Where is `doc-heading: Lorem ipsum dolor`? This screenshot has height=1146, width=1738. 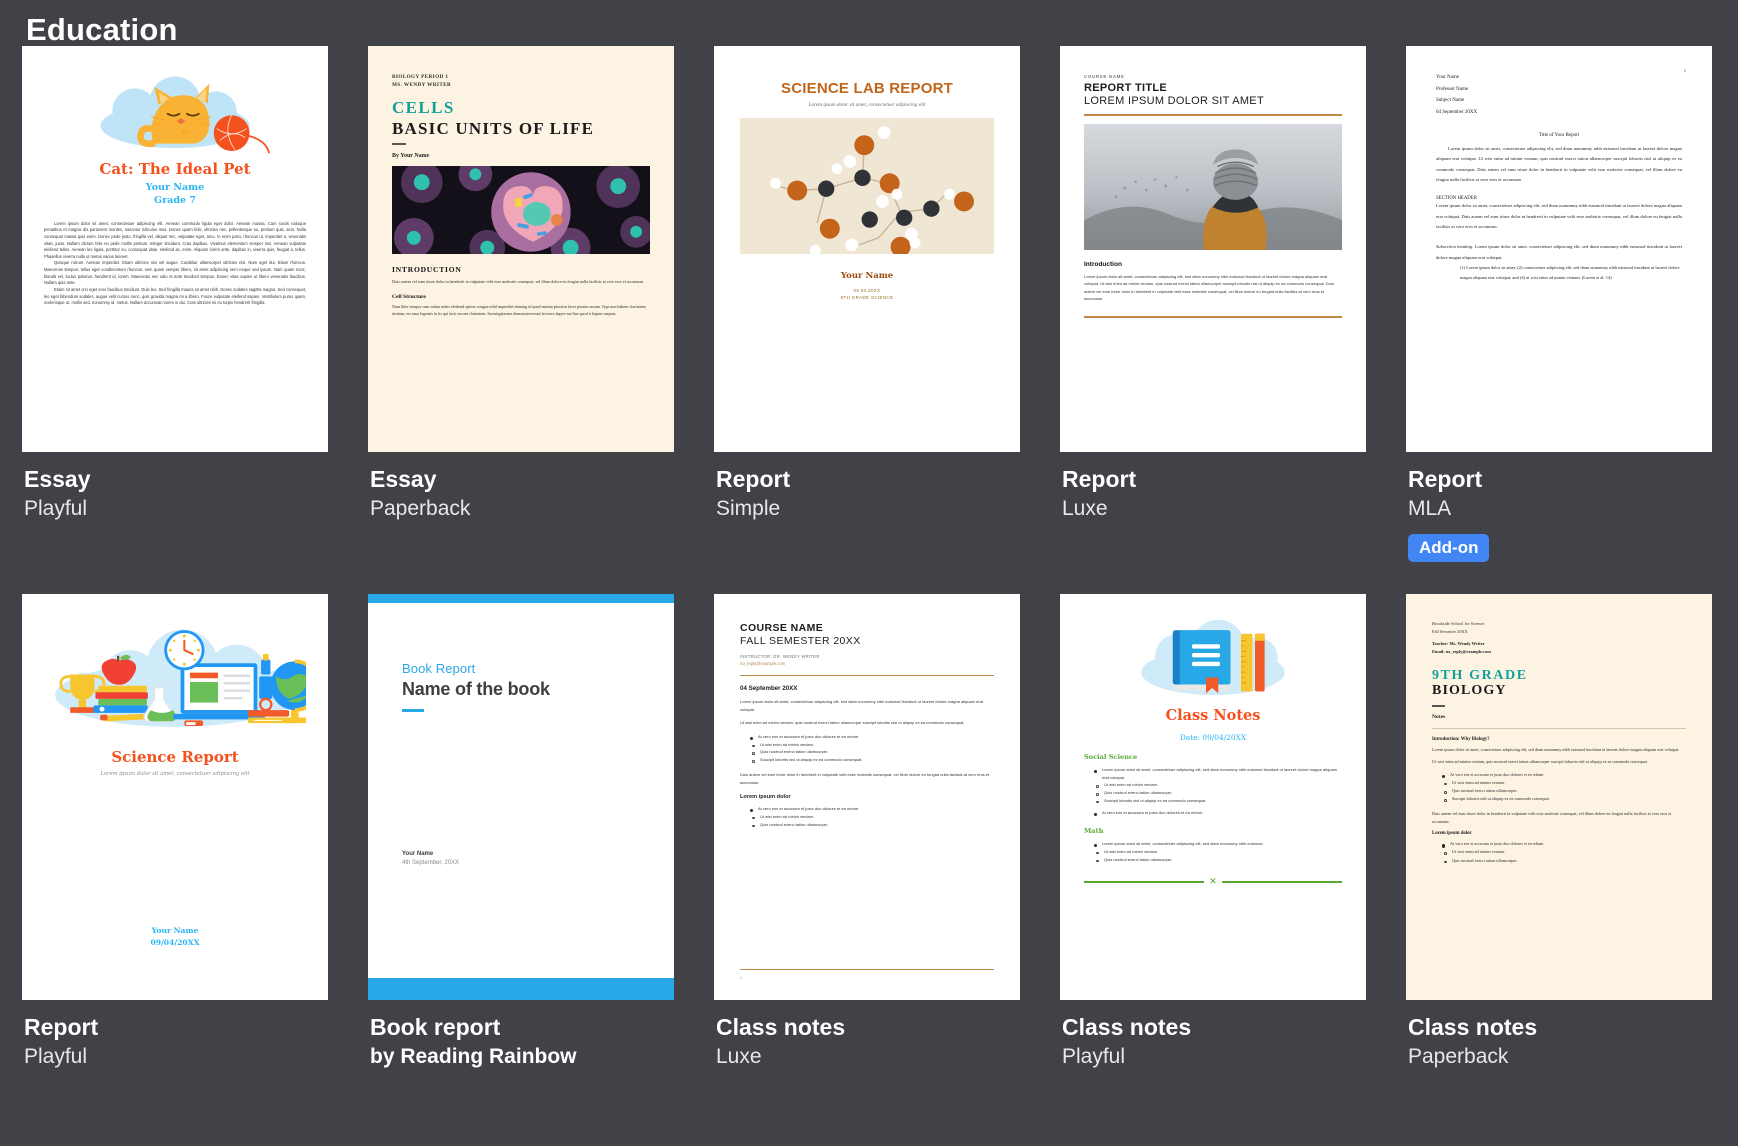 doc-heading: Lorem ipsum dolor is located at coordinates (765, 797).